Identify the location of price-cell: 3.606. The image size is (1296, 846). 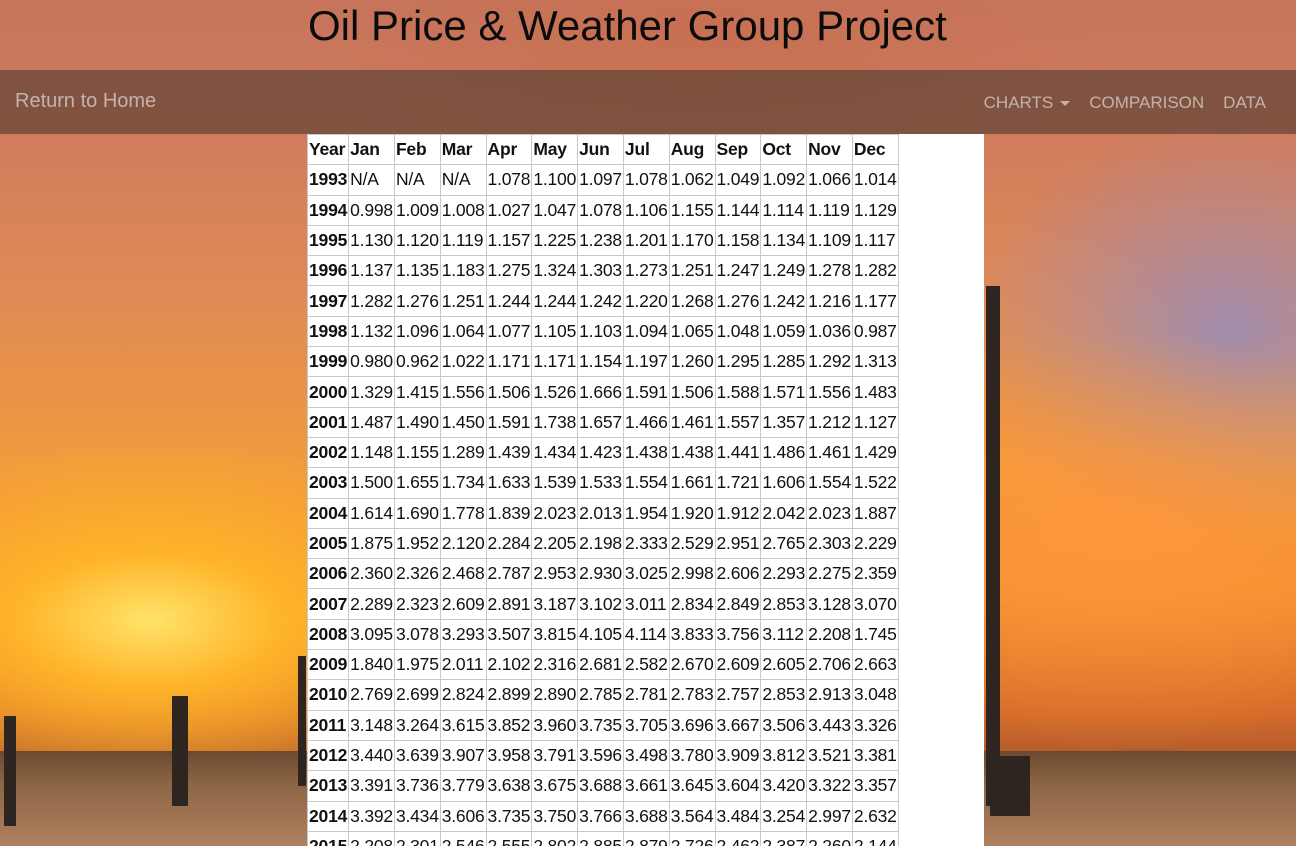
(463, 816).